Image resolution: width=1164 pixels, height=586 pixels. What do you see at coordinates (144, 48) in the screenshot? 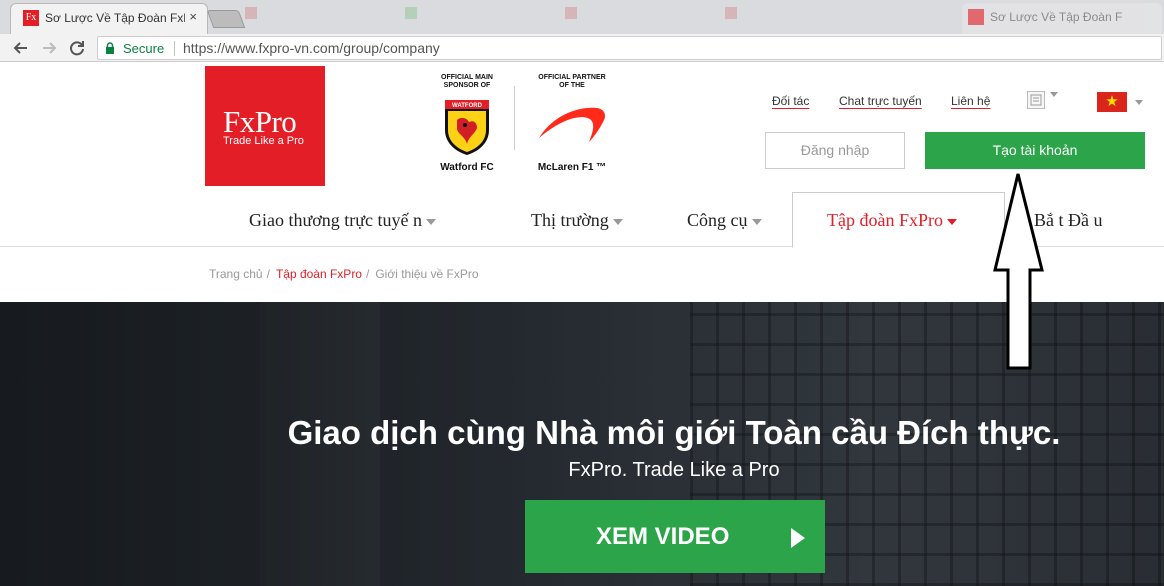
I see `secure-label: Secure` at bounding box center [144, 48].